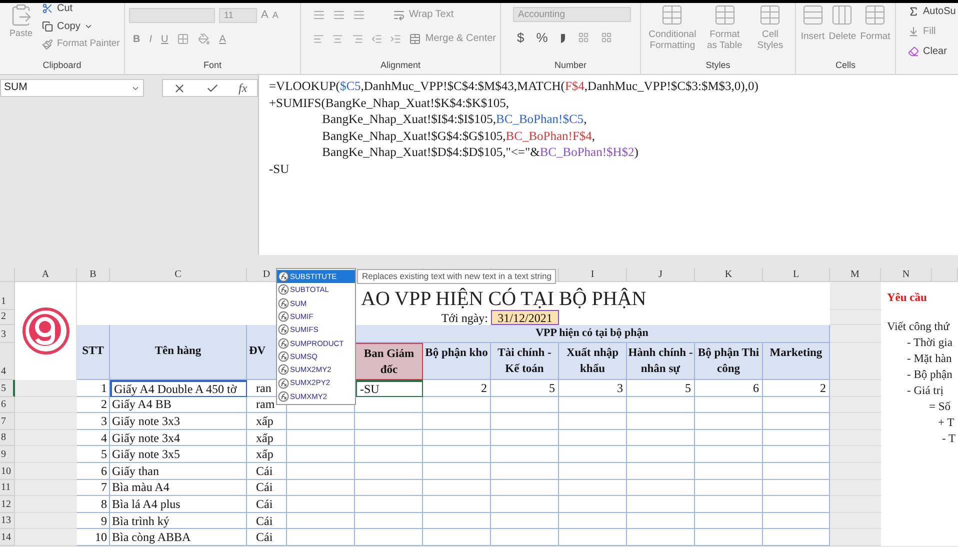 This screenshot has height=547, width=958. I want to click on note-line: + T, so click(946, 423).